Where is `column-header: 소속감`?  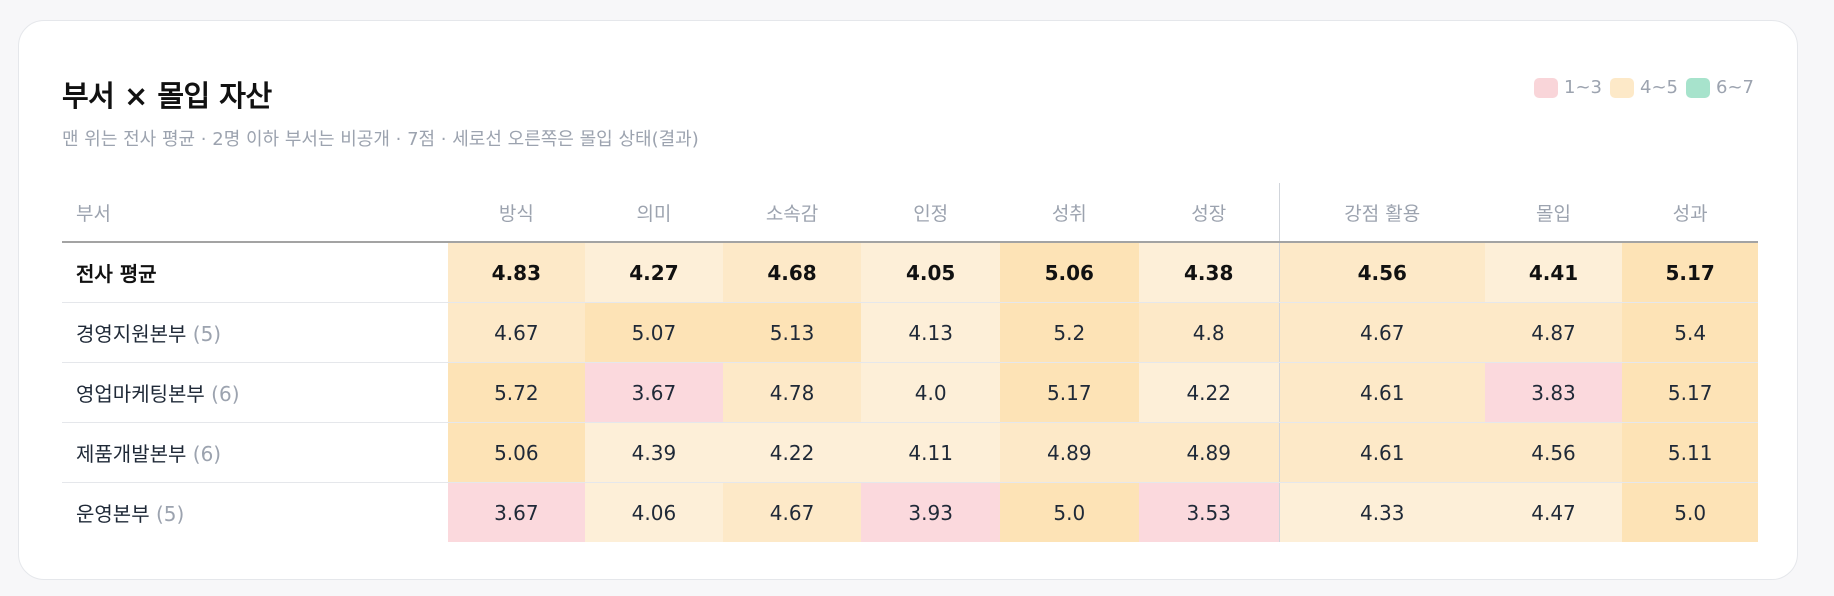 column-header: 소속감 is located at coordinates (792, 213).